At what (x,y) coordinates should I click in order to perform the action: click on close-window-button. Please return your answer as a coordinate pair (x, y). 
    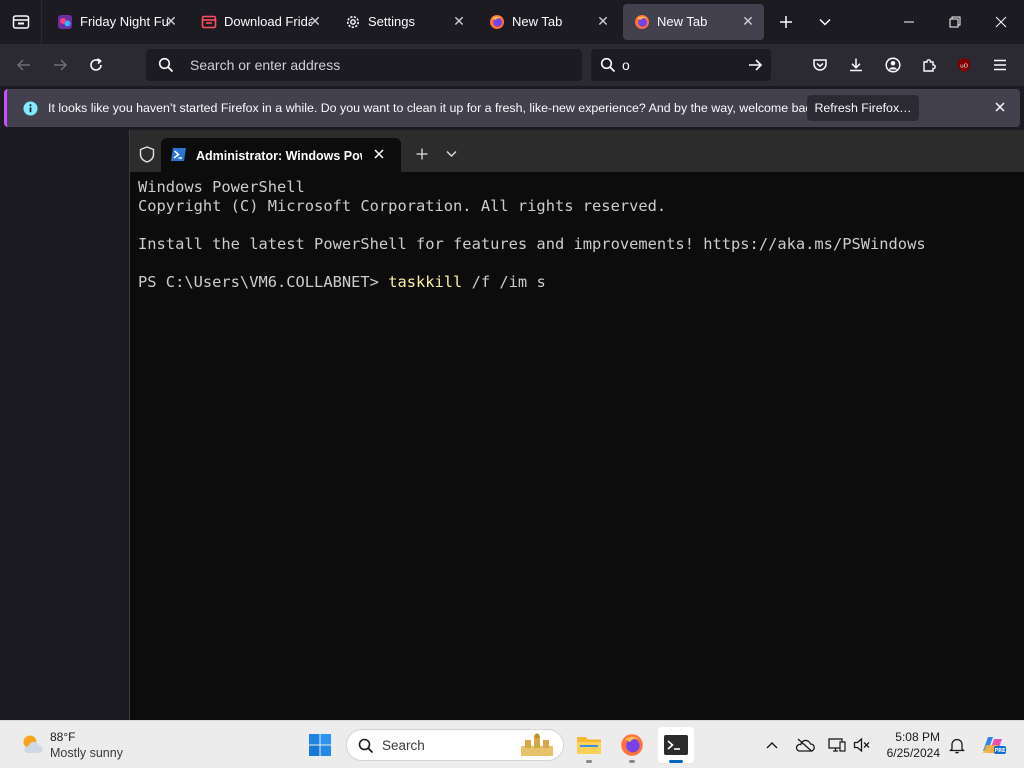
    Looking at the image, I should click on (1001, 22).